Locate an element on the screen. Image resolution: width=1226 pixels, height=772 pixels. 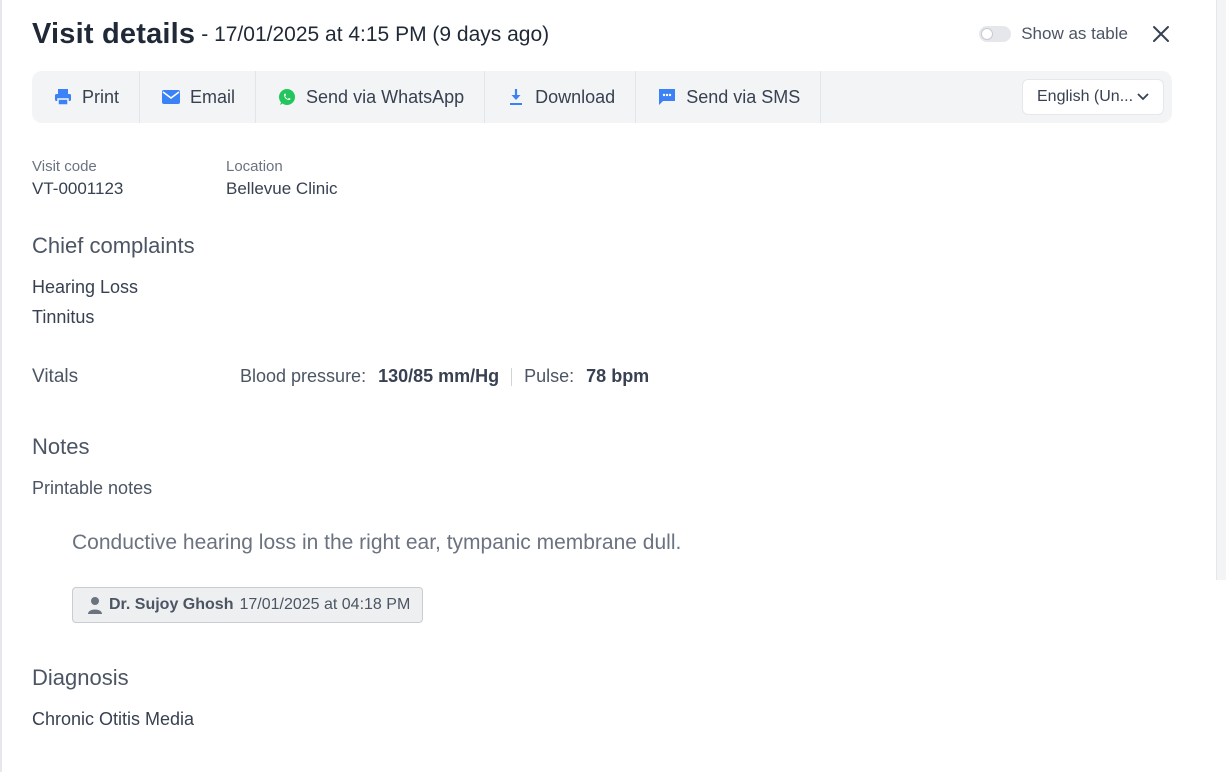
user-icon is located at coordinates (95, 605).